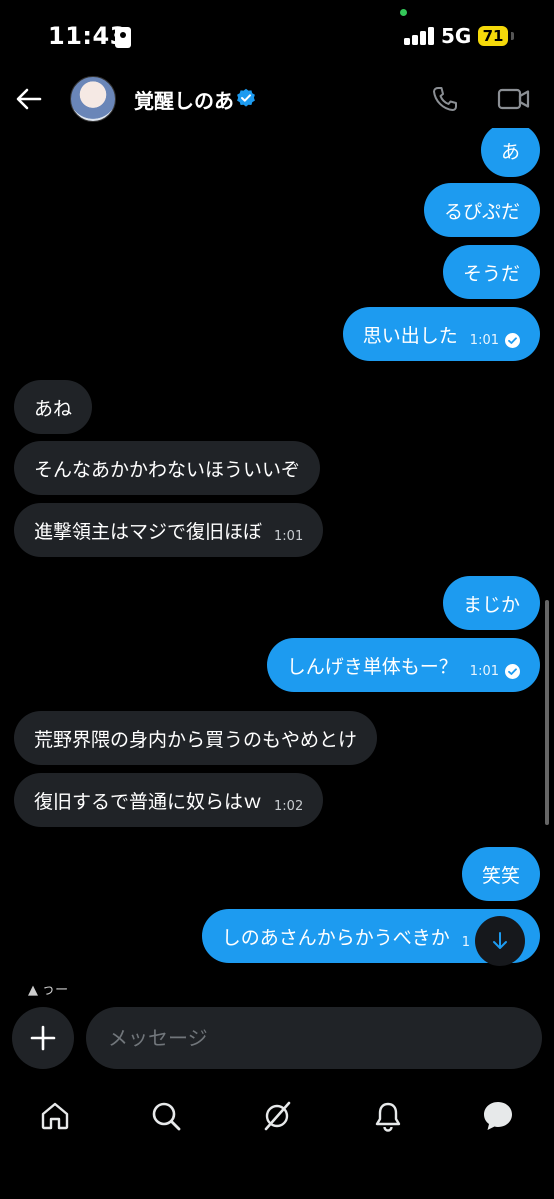 This screenshot has width=554, height=1199. I want to click on message-row: 荒野界隈の身内から買うのもやめとけ, so click(277, 738).